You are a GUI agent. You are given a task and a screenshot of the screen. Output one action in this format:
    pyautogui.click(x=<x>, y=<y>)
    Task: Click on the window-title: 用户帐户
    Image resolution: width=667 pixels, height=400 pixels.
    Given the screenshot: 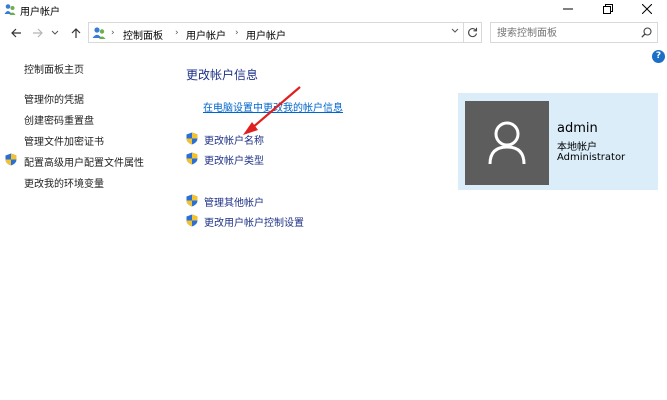 What is the action you would take?
    pyautogui.click(x=40, y=12)
    